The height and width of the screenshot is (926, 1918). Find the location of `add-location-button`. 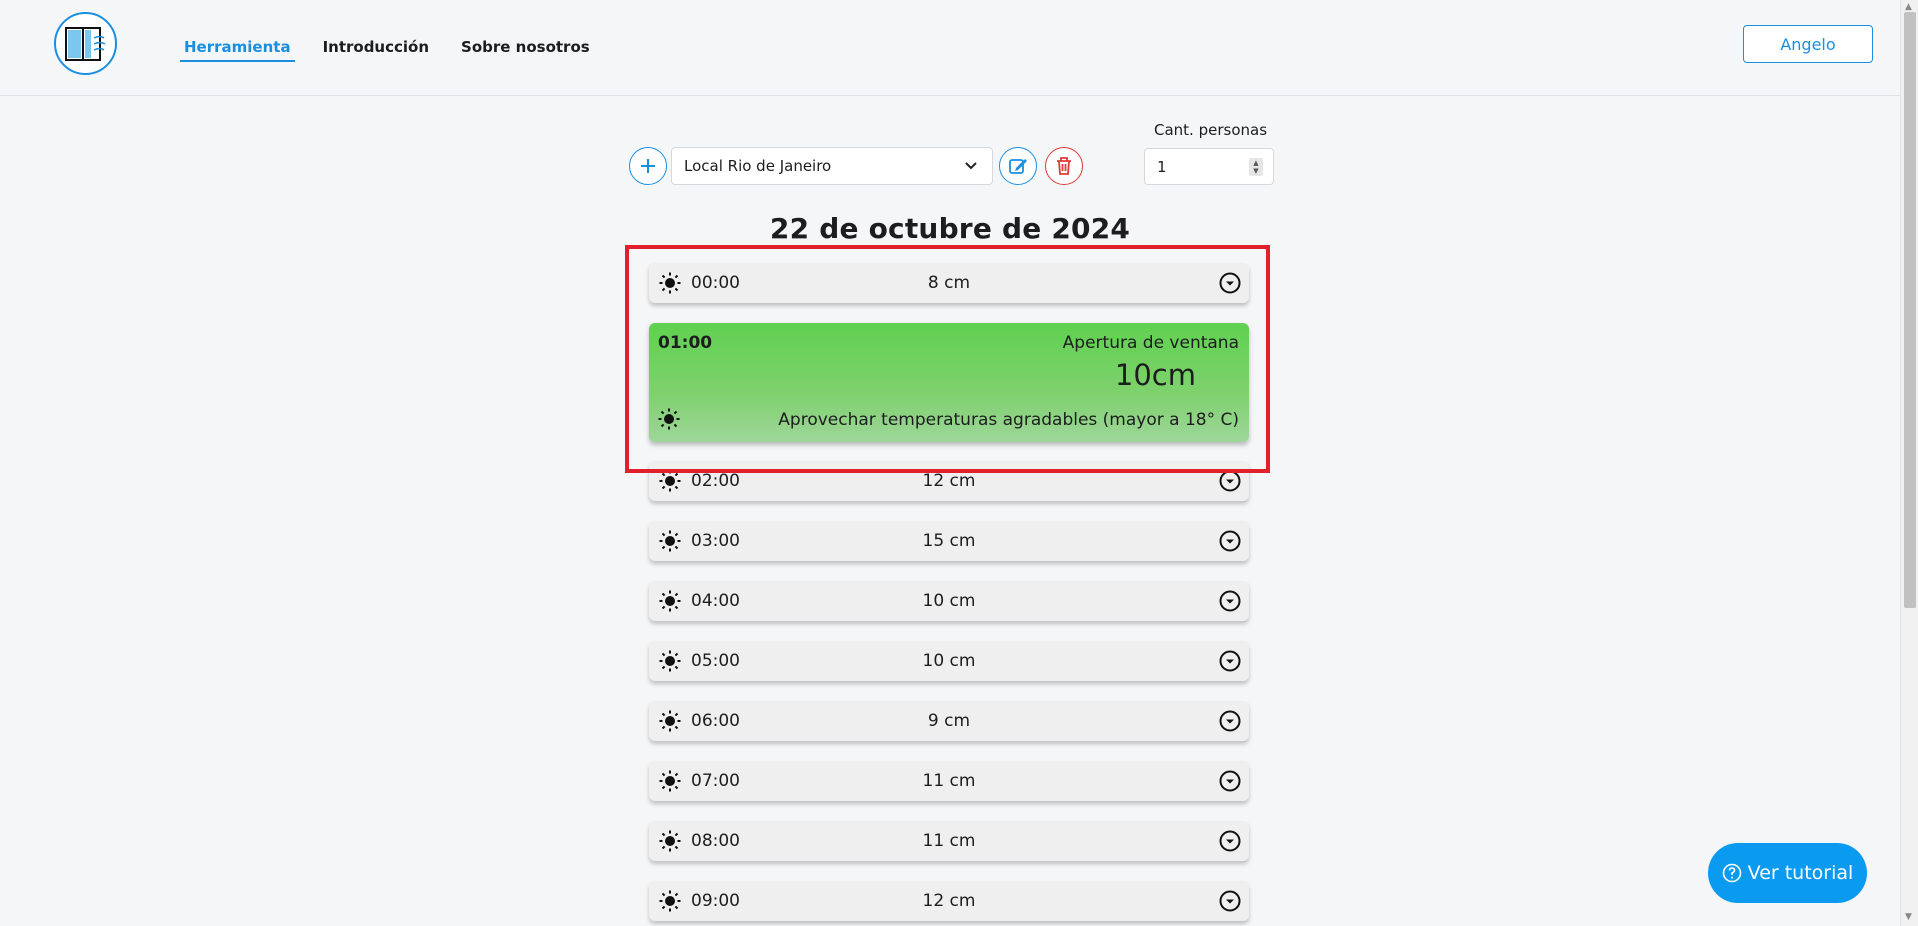

add-location-button is located at coordinates (648, 166).